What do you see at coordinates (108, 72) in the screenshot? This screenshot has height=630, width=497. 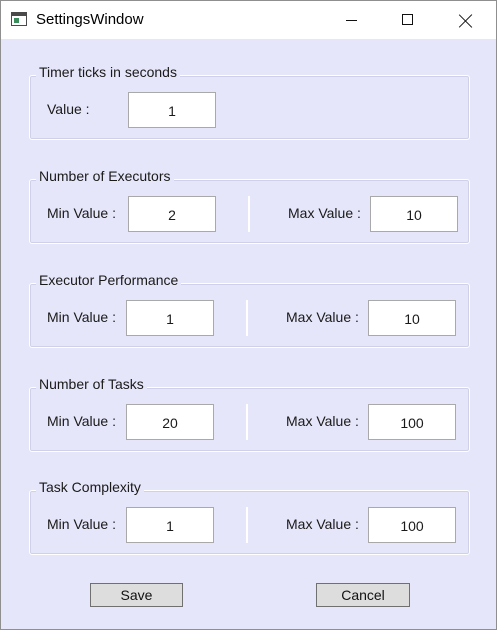 I see `timer-group-legend: Timer ticks in seconds` at bounding box center [108, 72].